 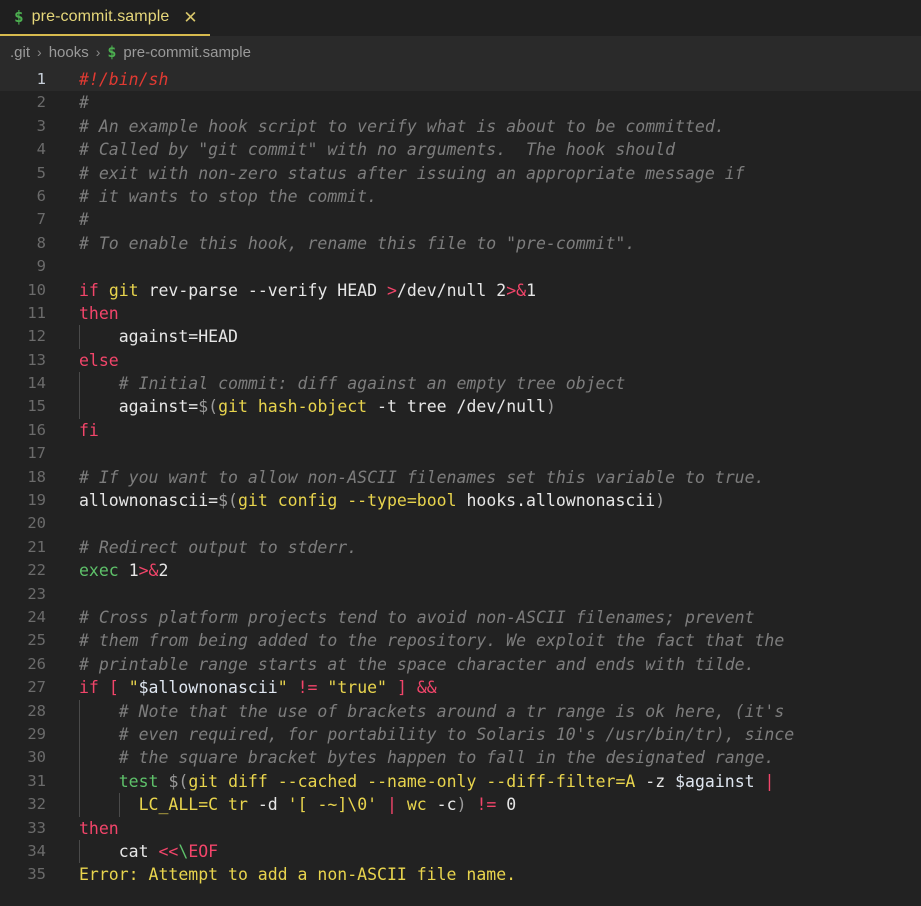 What do you see at coordinates (41, 219) in the screenshot?
I see `line-number: 7` at bounding box center [41, 219].